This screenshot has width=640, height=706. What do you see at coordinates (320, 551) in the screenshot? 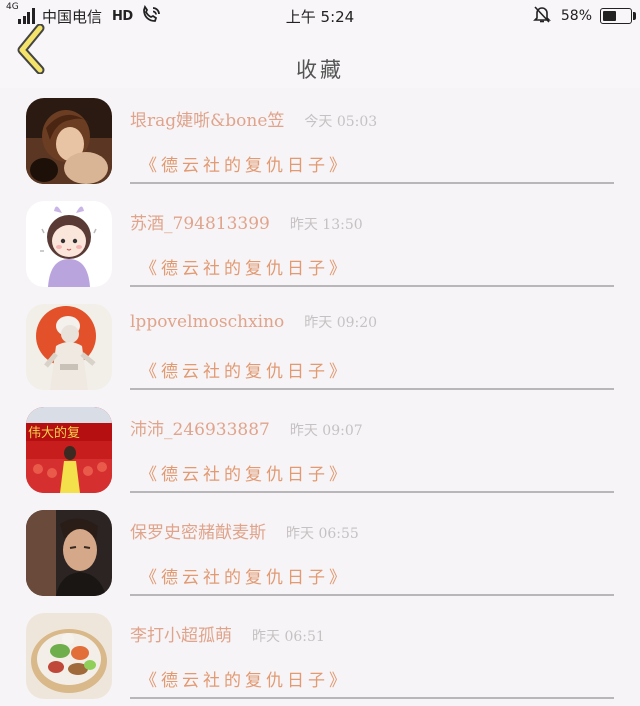
I see `list-item: 保罗史密赭猷麦斯 昨天 06:55 《德云社的复仇日子》` at bounding box center [320, 551].